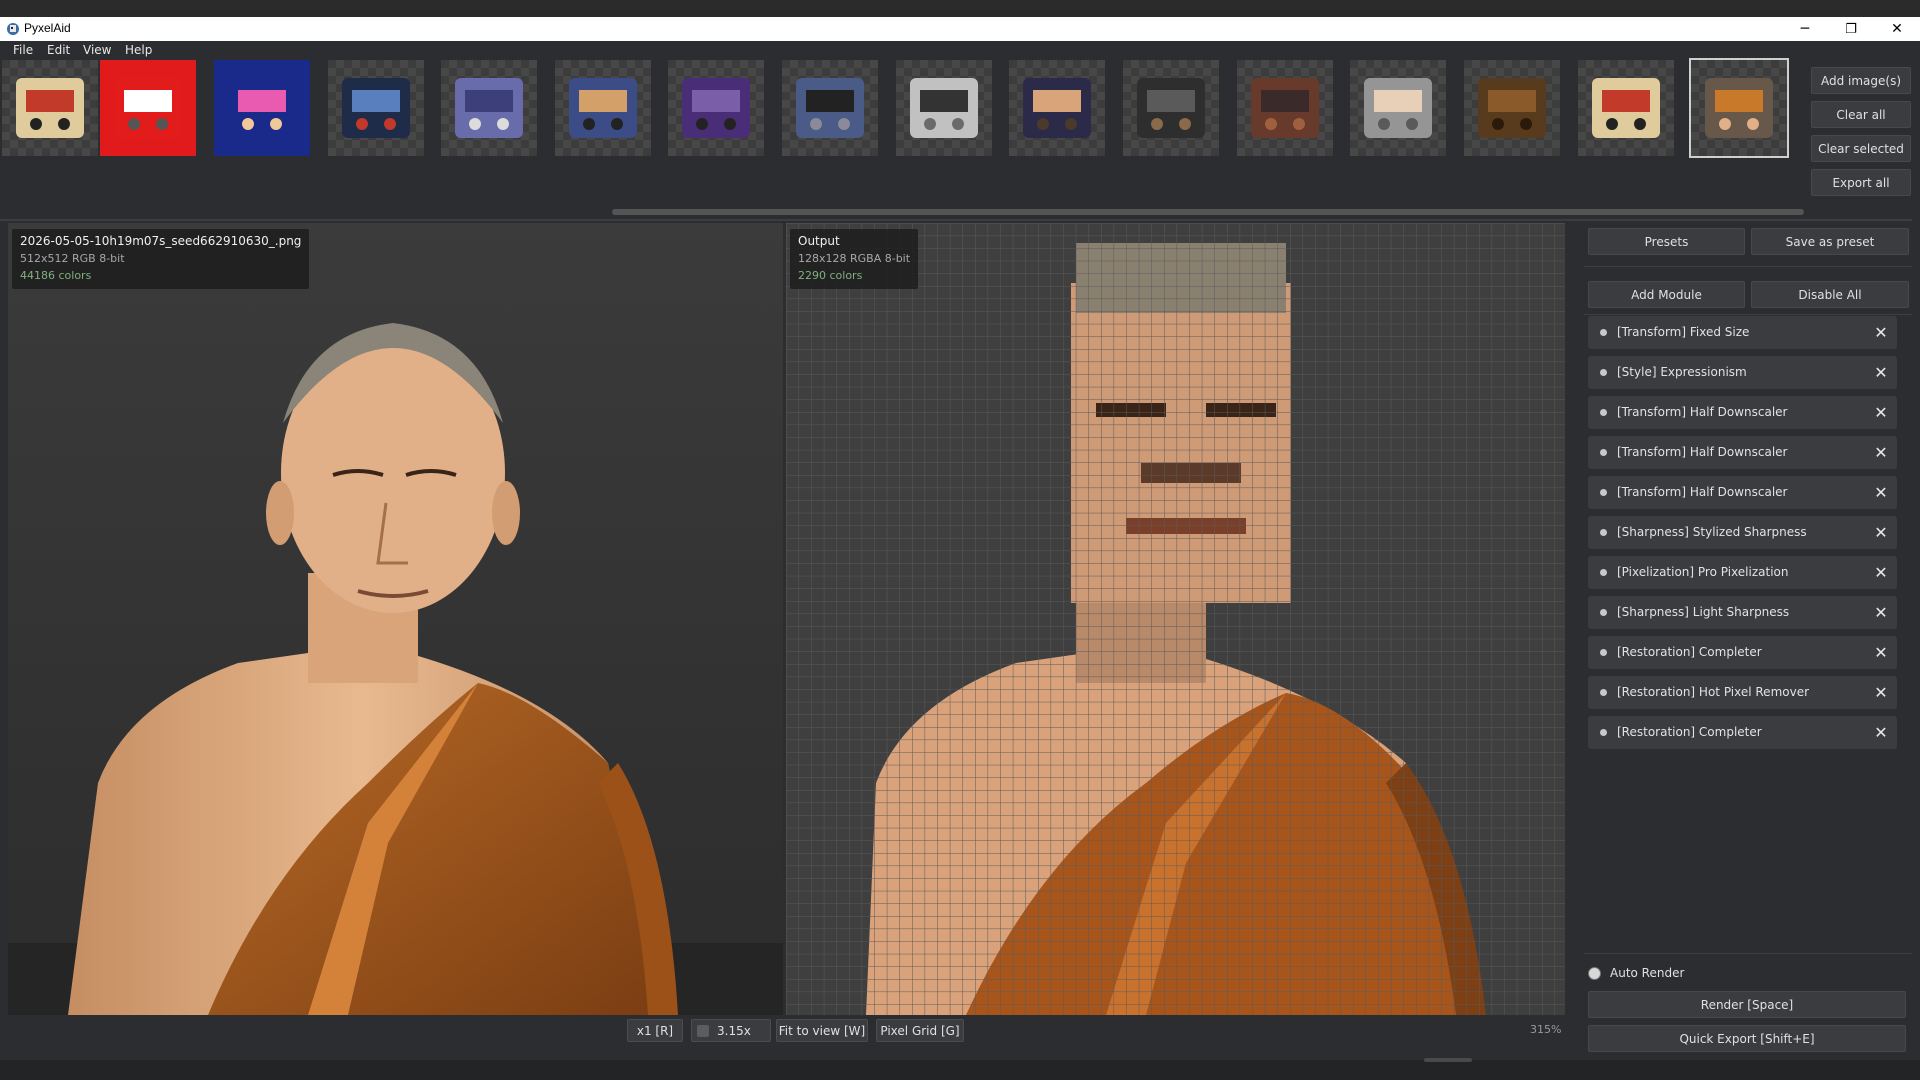 The image size is (1920, 1080). I want to click on thumbnail-red-fallen-figure, so click(148, 108).